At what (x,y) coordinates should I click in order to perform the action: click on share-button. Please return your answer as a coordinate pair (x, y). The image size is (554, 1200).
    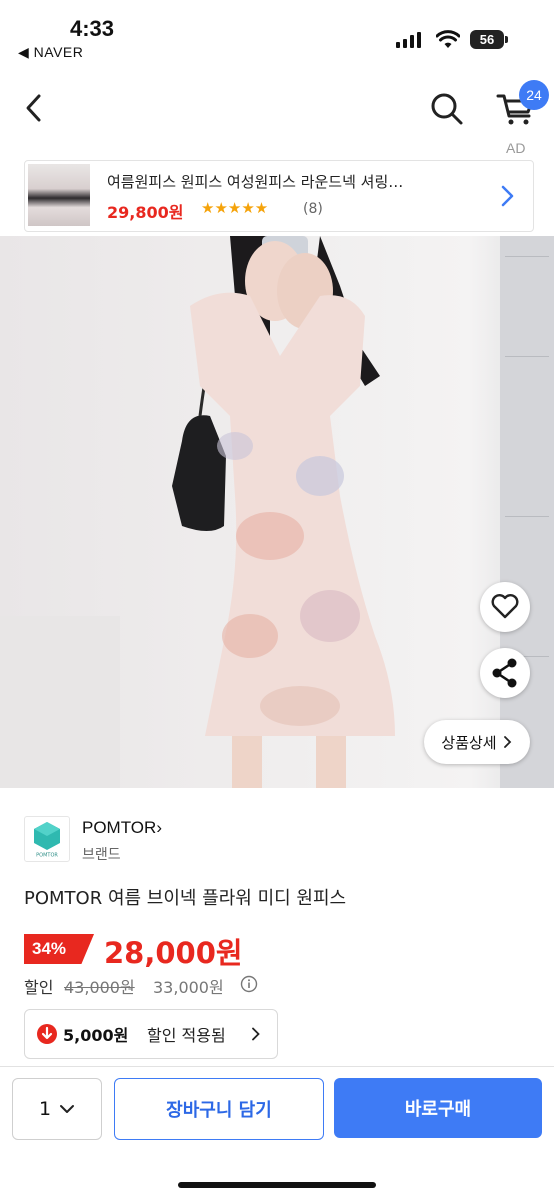
    Looking at the image, I should click on (505, 673).